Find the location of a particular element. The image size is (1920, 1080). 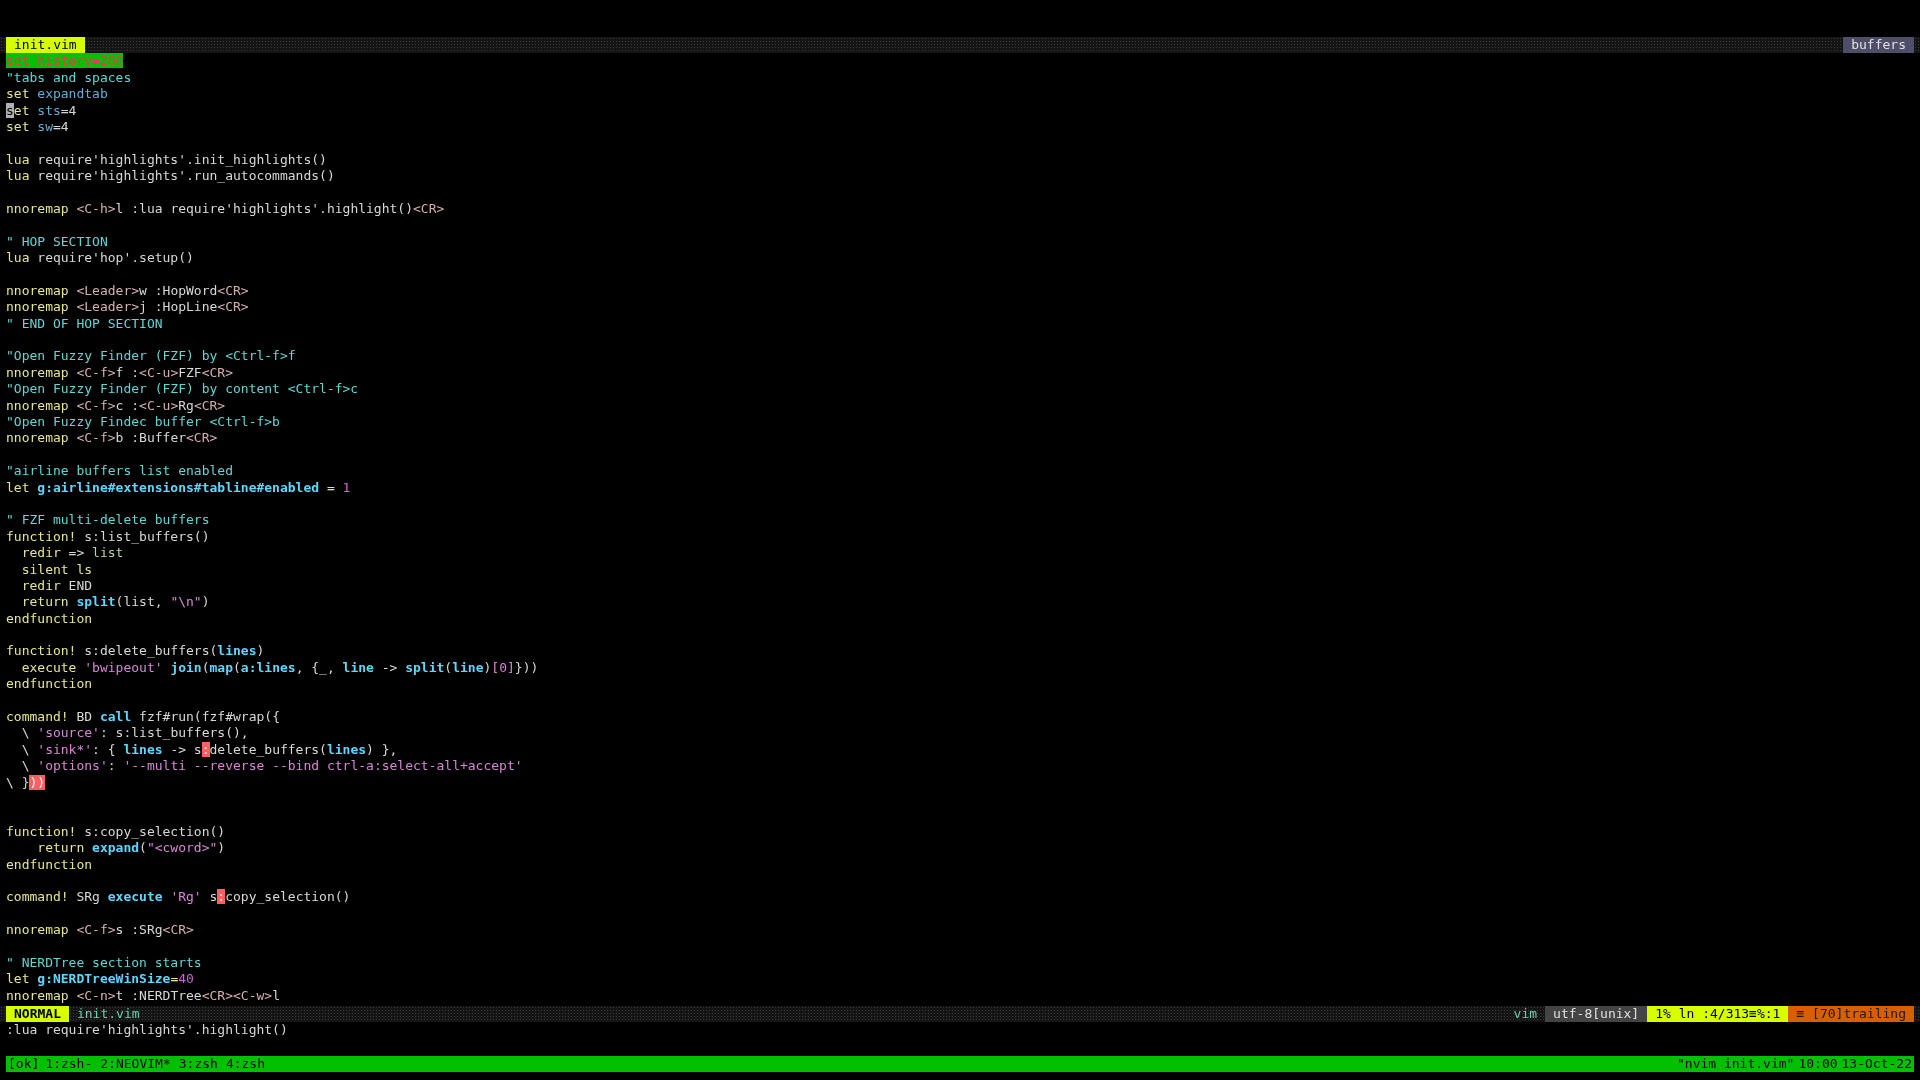

code-line: "Open Fuzzy Finder (FZF) by content <Ctrl-f>c is located at coordinates (183, 389).